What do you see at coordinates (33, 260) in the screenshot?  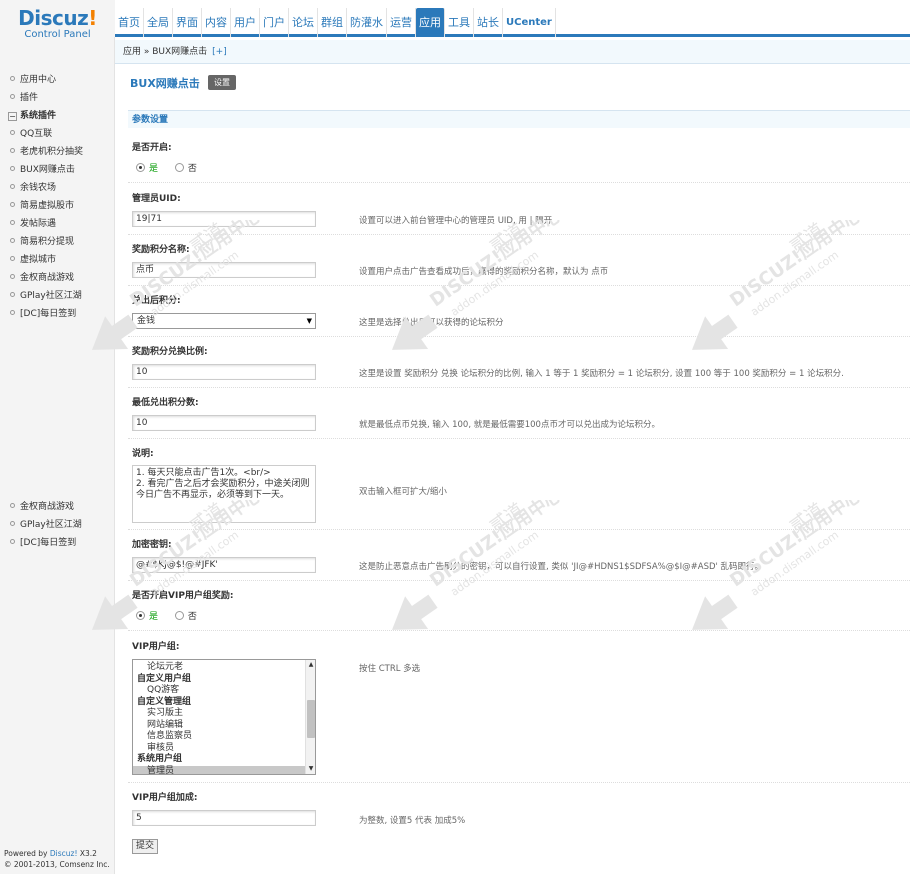 I see `sidebar-item: 虚拟城市` at bounding box center [33, 260].